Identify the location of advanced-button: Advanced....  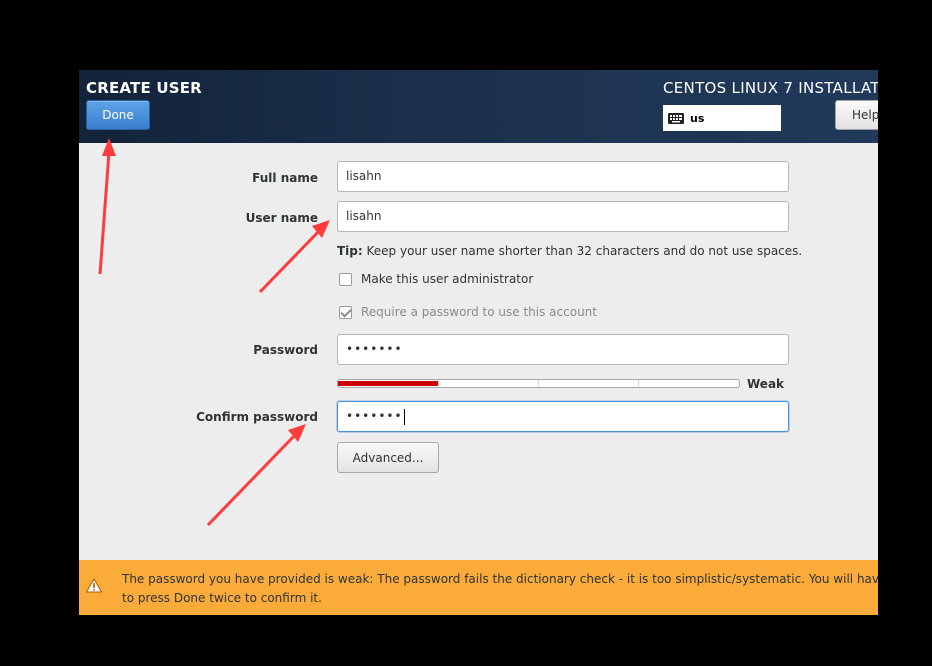
(388, 457).